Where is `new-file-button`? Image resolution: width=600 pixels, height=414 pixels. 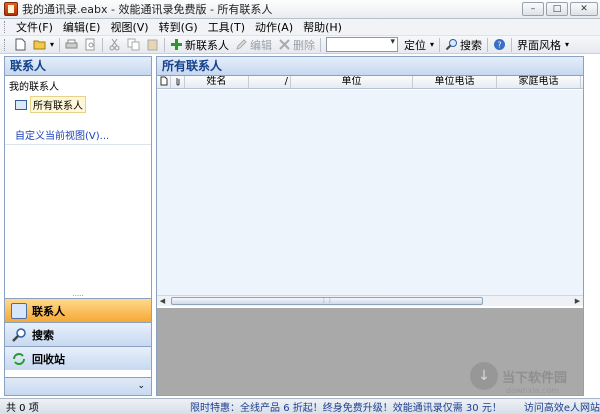
new-file-button is located at coordinates (20, 45).